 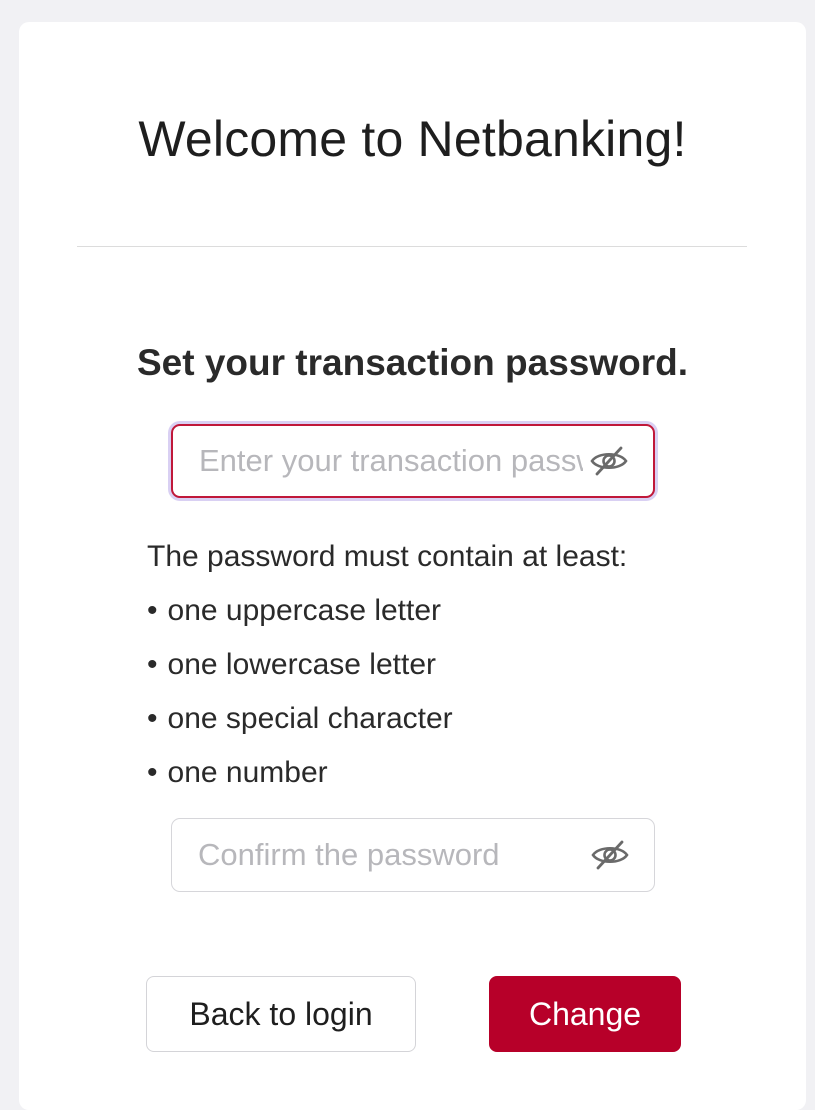 I want to click on change-button: Change, so click(x=585, y=1014).